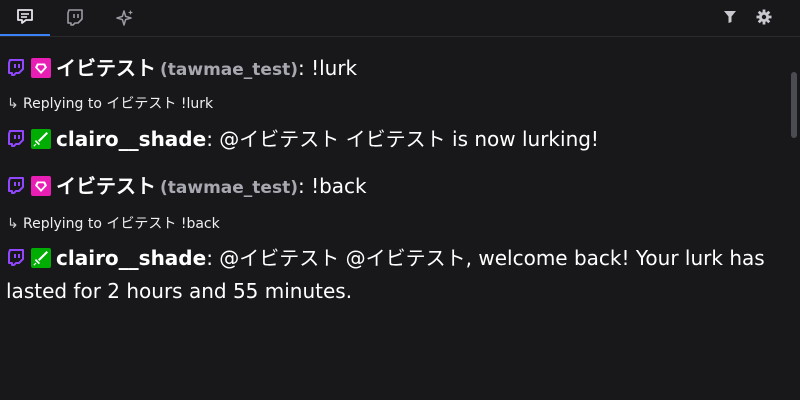  I want to click on filter-button, so click(730, 17).